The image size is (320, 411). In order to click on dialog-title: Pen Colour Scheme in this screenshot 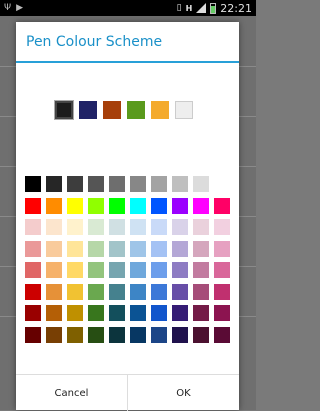, I will do `click(94, 42)`.